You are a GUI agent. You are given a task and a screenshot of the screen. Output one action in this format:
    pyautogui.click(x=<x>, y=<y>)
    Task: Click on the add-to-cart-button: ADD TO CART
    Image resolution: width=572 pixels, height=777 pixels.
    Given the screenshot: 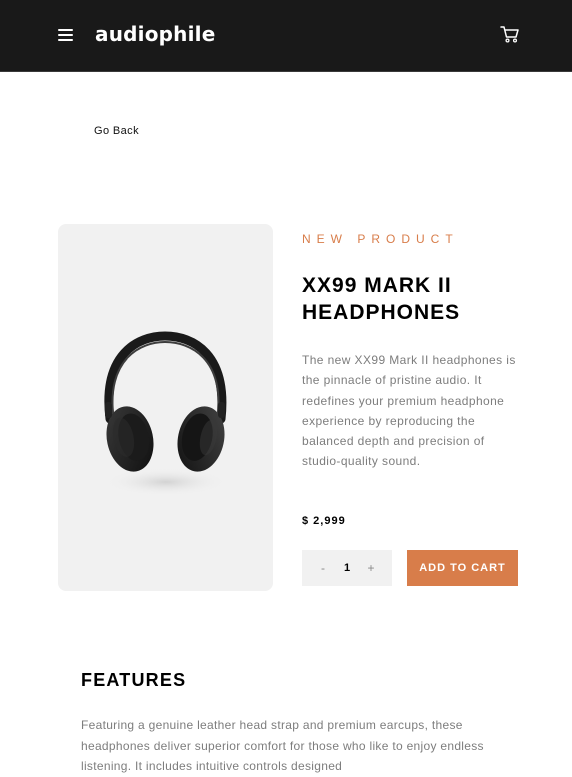 What is the action you would take?
    pyautogui.click(x=462, y=568)
    